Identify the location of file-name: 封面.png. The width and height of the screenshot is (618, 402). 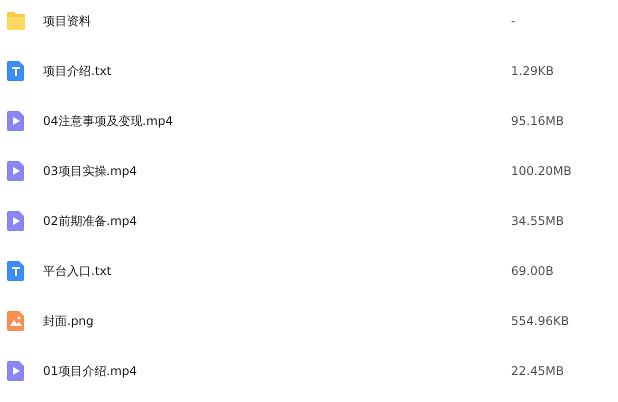
(277, 321).